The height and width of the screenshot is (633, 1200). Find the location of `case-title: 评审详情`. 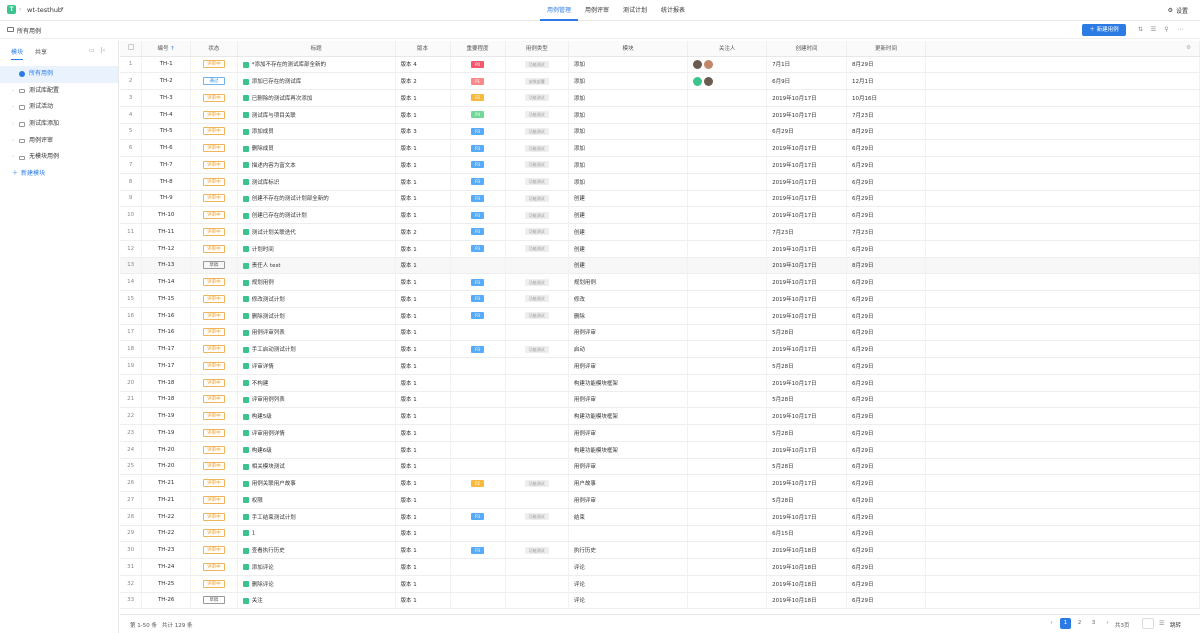

case-title: 评审详情 is located at coordinates (263, 367).